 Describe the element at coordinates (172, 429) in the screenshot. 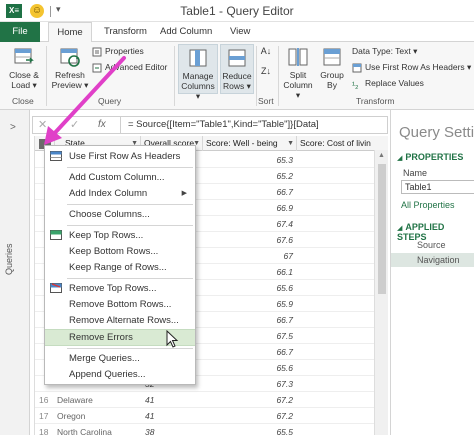

I see `overall-score-cell: 38` at that location.